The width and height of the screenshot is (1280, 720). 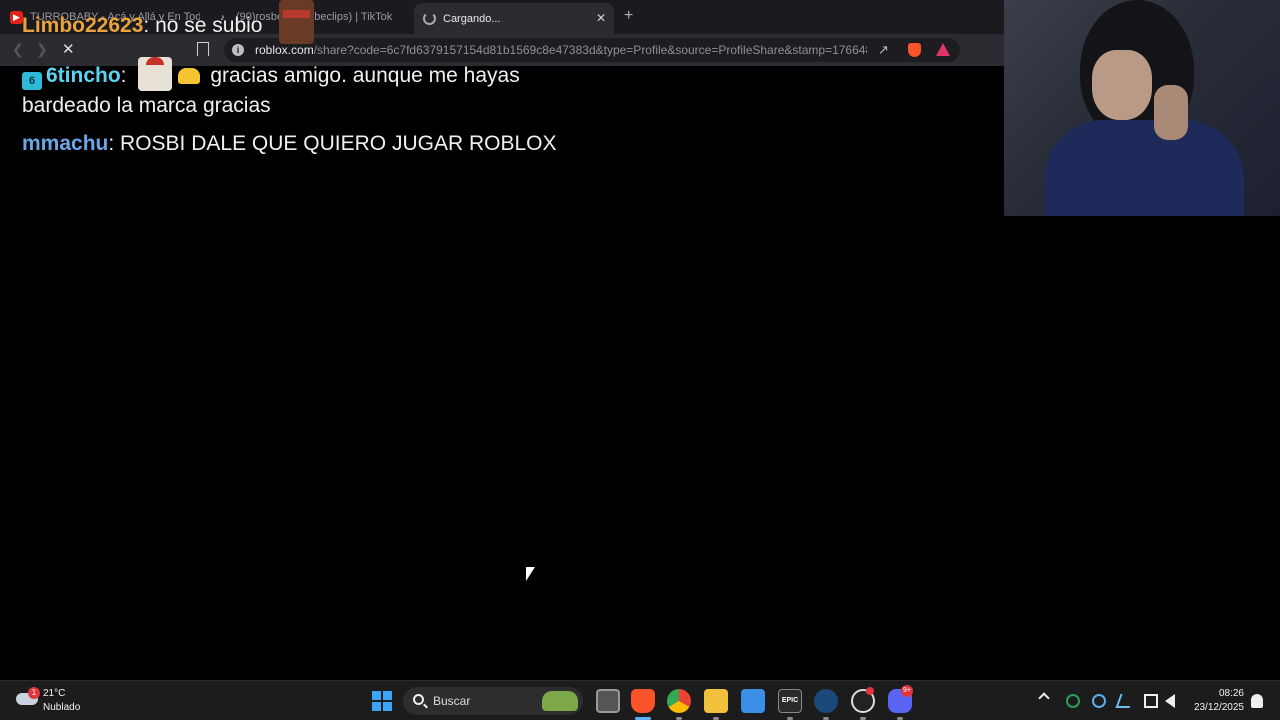 I want to click on chat-username: 6tincho, so click(x=83, y=75).